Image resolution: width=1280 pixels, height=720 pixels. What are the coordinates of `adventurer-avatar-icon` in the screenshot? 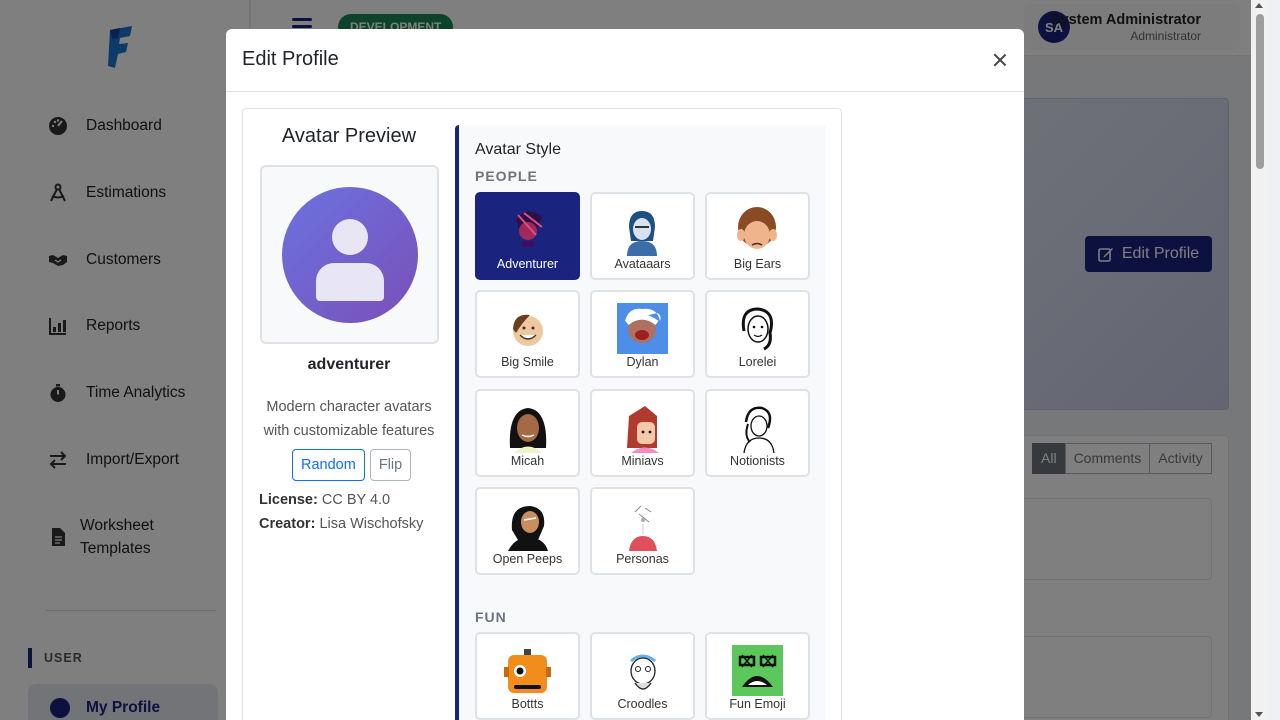 It's located at (529, 229).